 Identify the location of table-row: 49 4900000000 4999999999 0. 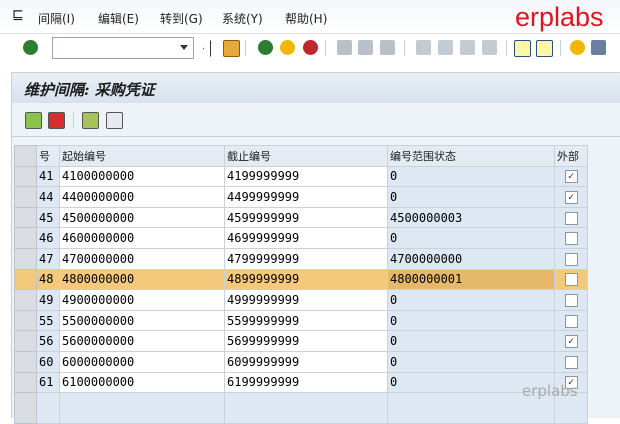
(301, 300).